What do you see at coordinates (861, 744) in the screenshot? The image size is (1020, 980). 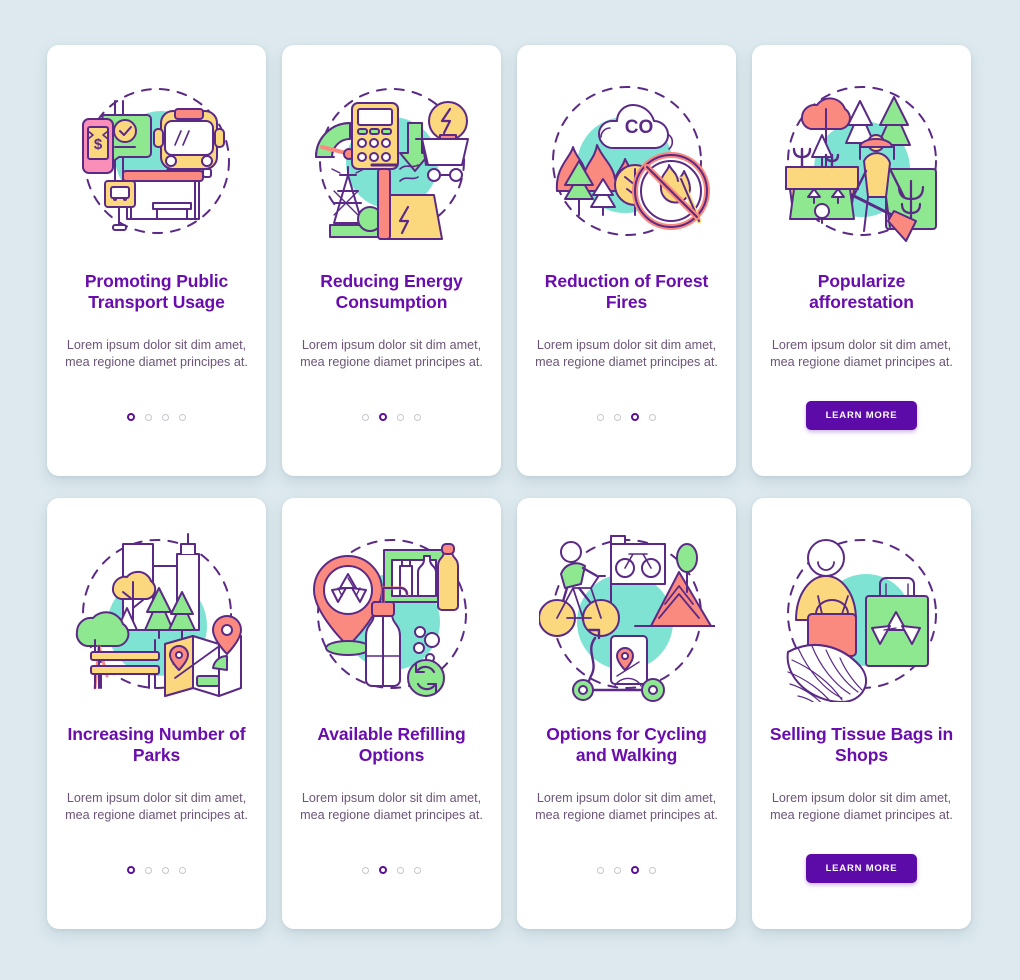 I see `card-title: Selling Tissue Bags in Shops` at bounding box center [861, 744].